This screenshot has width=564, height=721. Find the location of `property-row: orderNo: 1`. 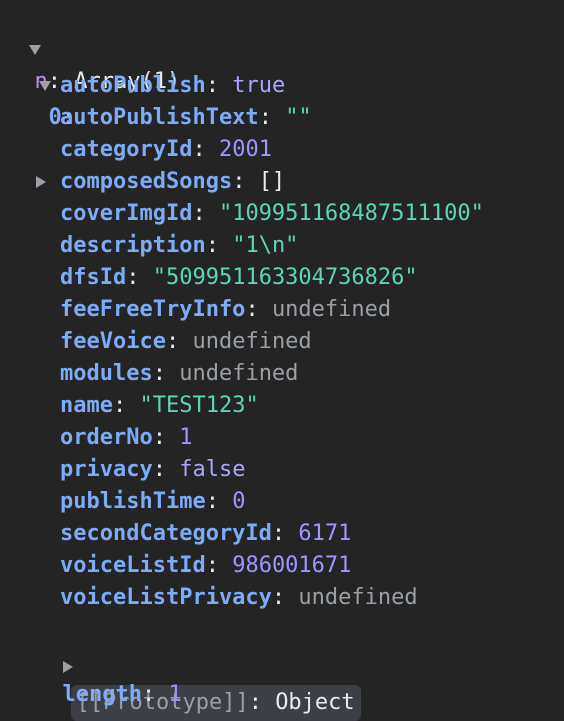

property-row: orderNo: 1 is located at coordinates (114, 438).